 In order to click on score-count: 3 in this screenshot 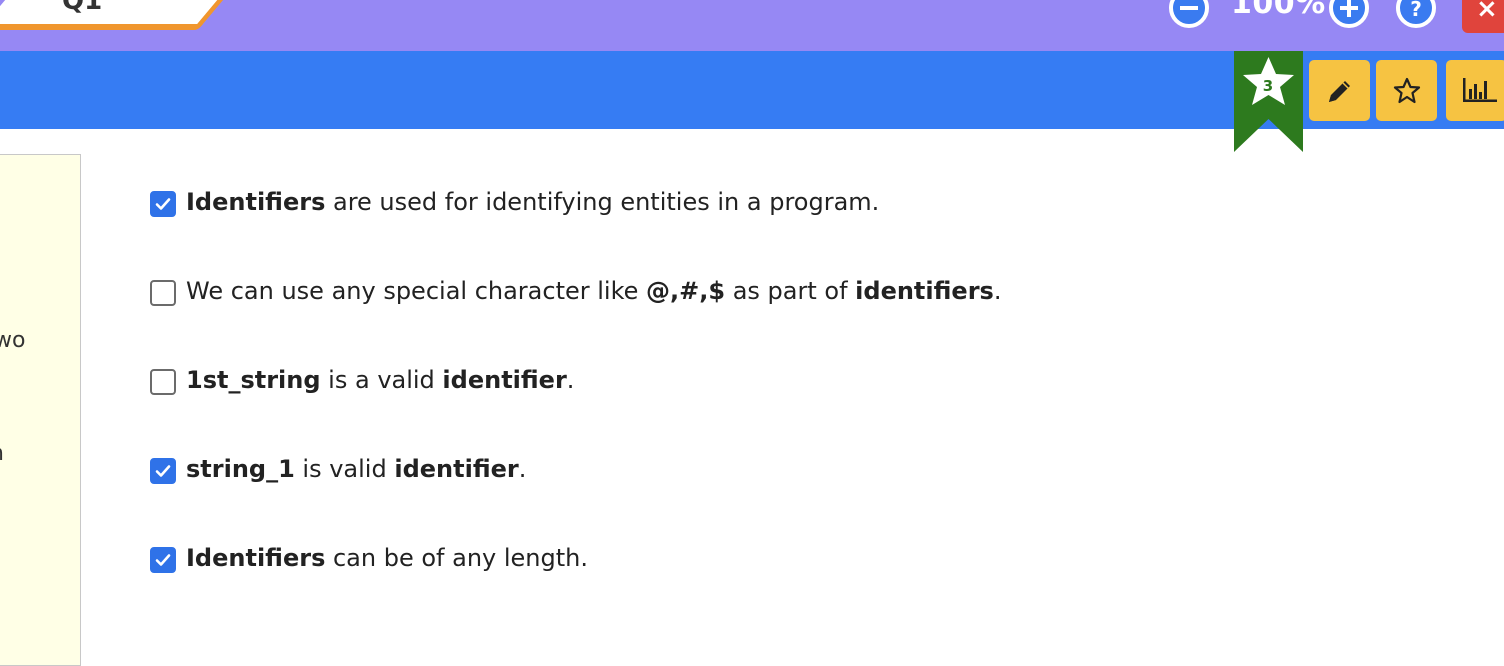, I will do `click(1268, 86)`.